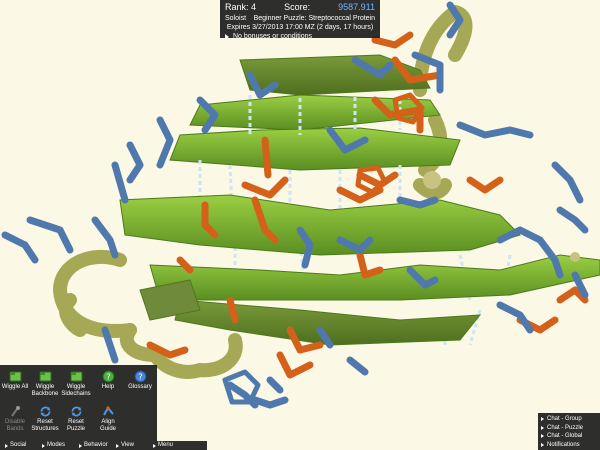  What do you see at coordinates (15, 387) in the screenshot?
I see `wiggle-all-label: Wiggle All` at bounding box center [15, 387].